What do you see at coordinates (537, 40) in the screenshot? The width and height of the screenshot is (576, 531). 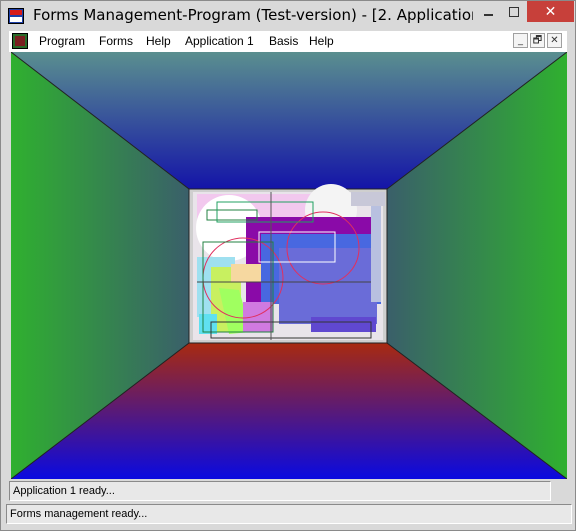 I see `child-restore-button: 🗗` at bounding box center [537, 40].